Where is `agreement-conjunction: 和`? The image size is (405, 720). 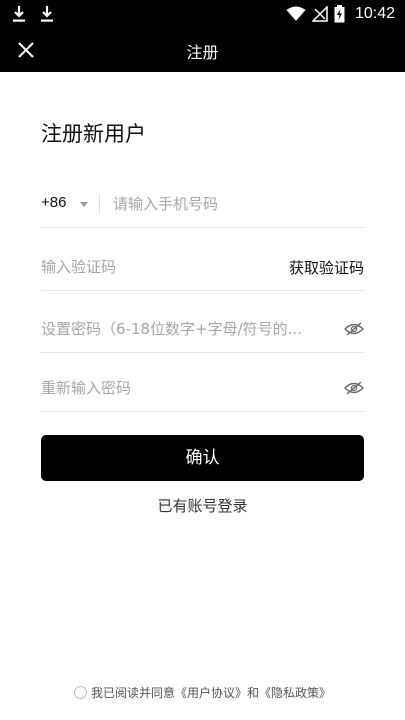
agreement-conjunction: 和 is located at coordinates (253, 693).